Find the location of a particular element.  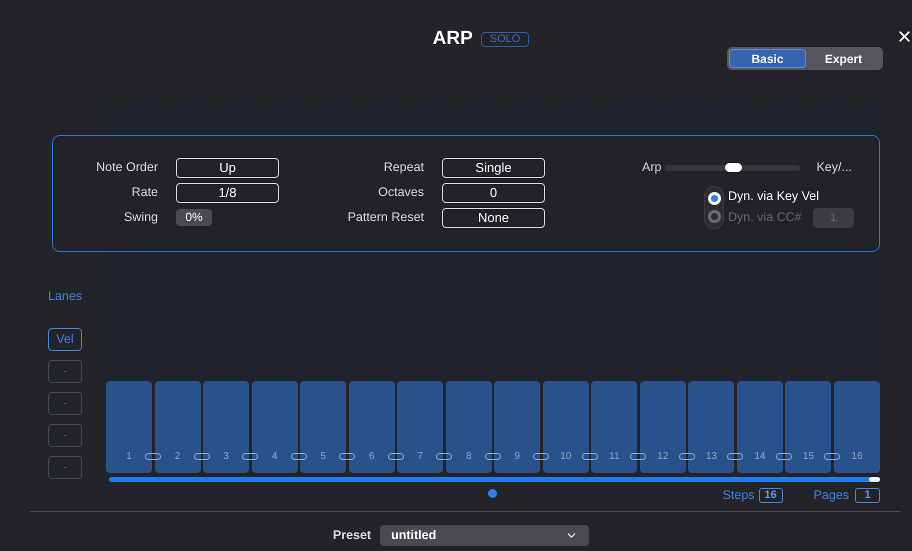

velocity-bar: 13 is located at coordinates (711, 426).